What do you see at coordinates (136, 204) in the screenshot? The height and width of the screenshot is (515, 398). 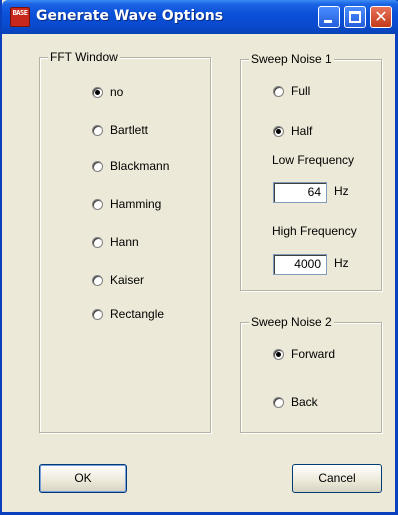 I see `fft-option-hamming-label: Hamming` at bounding box center [136, 204].